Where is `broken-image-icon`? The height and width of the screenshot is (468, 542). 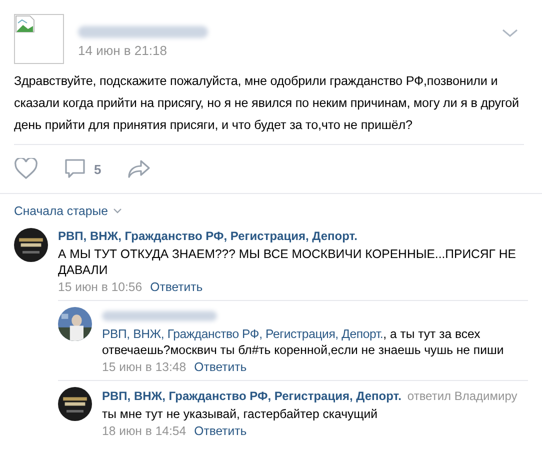
broken-image-icon is located at coordinates (39, 39).